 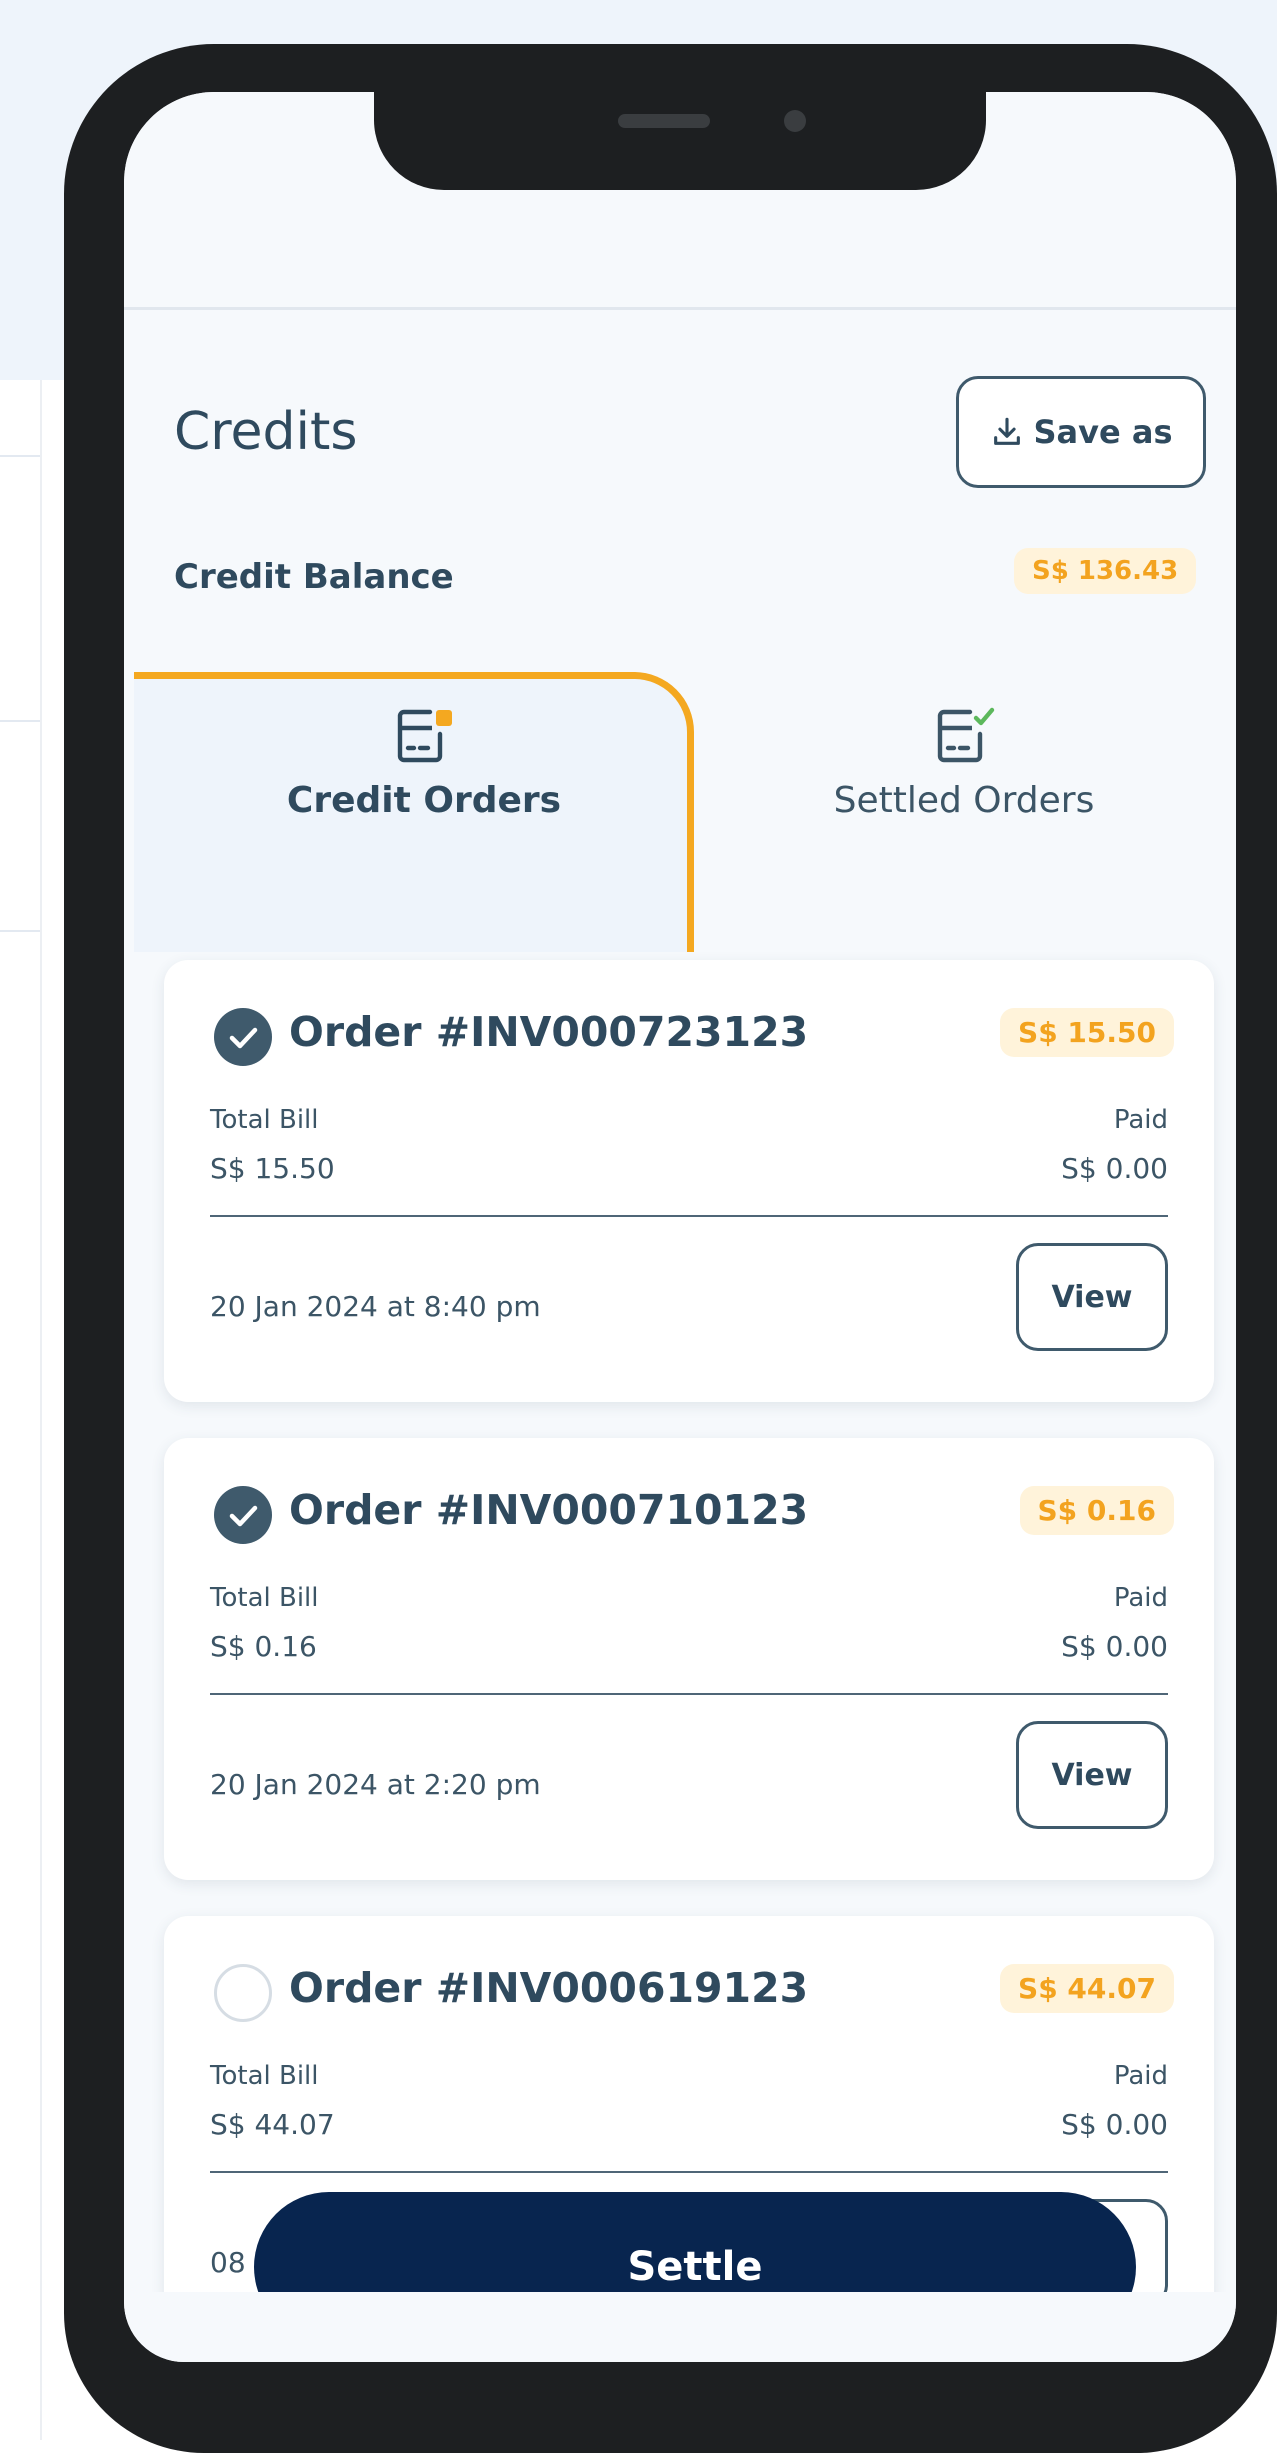 I want to click on order-date: 08, so click(x=228, y=2262).